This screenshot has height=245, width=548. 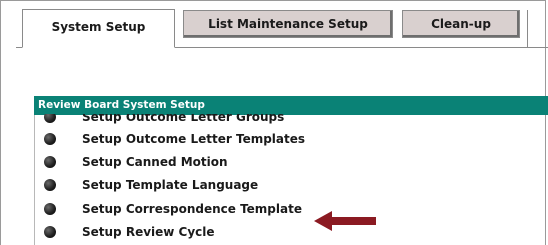 I want to click on menu-item-label: Setup Review Cycle, so click(x=148, y=232).